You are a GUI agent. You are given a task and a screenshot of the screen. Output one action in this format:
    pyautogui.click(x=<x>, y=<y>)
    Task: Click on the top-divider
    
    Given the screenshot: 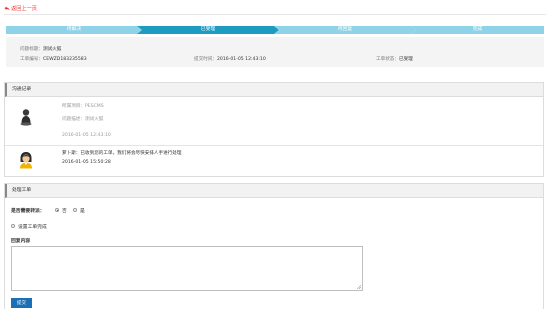 What is the action you would take?
    pyautogui.click(x=275, y=14)
    